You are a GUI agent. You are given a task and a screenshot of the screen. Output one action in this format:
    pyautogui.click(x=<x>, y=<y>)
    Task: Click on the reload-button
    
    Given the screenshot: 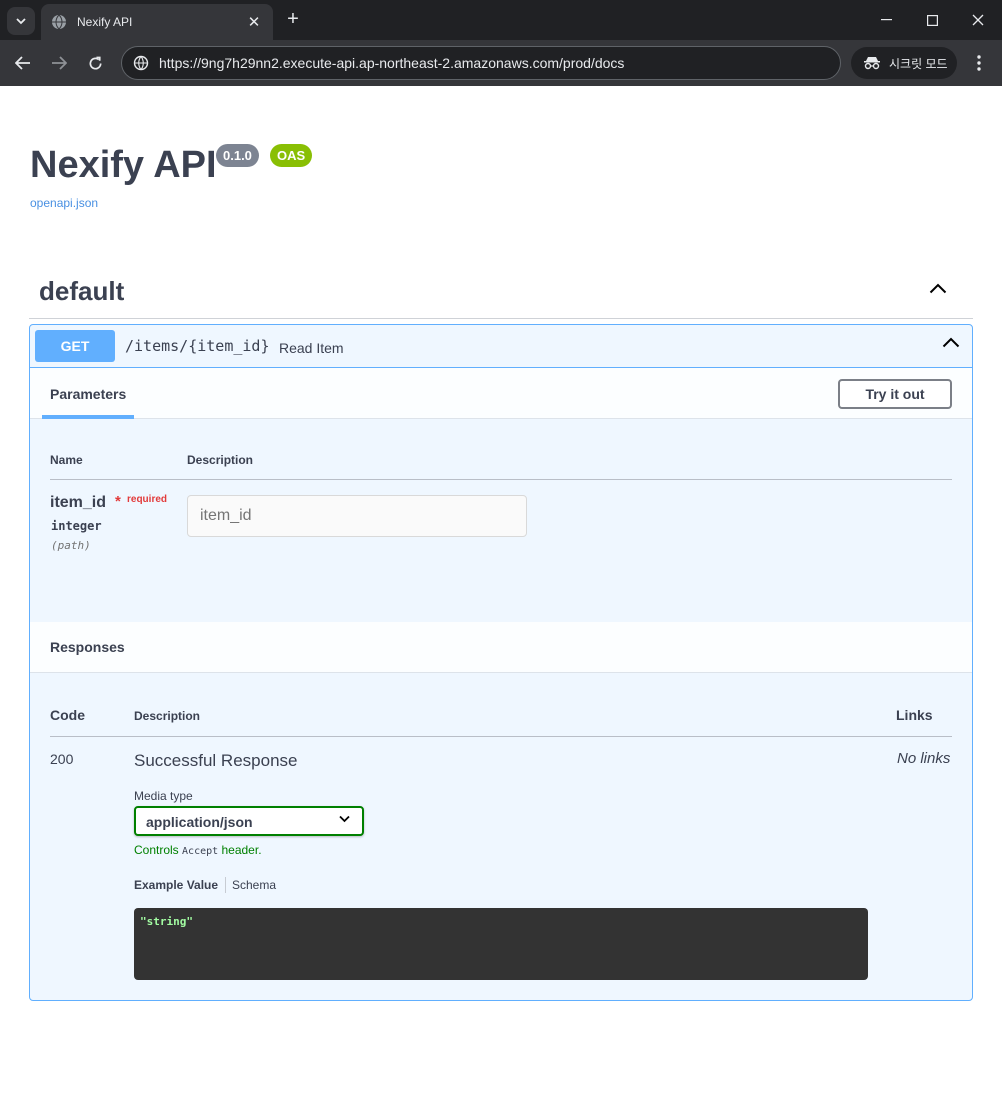 What is the action you would take?
    pyautogui.click(x=95, y=63)
    